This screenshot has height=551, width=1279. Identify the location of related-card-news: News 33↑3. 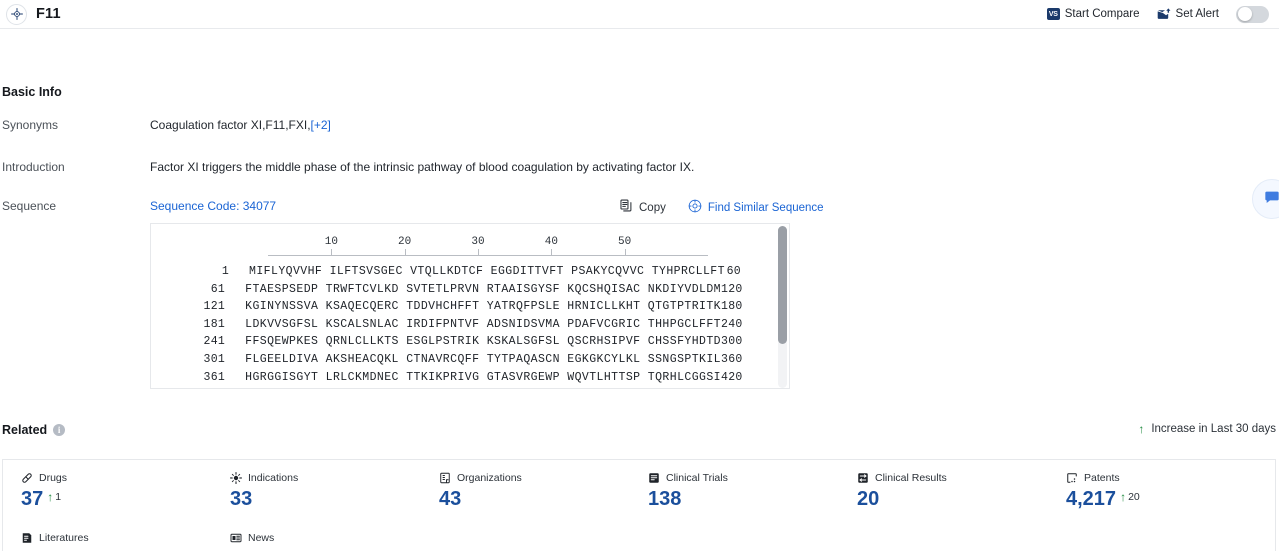
(334, 541).